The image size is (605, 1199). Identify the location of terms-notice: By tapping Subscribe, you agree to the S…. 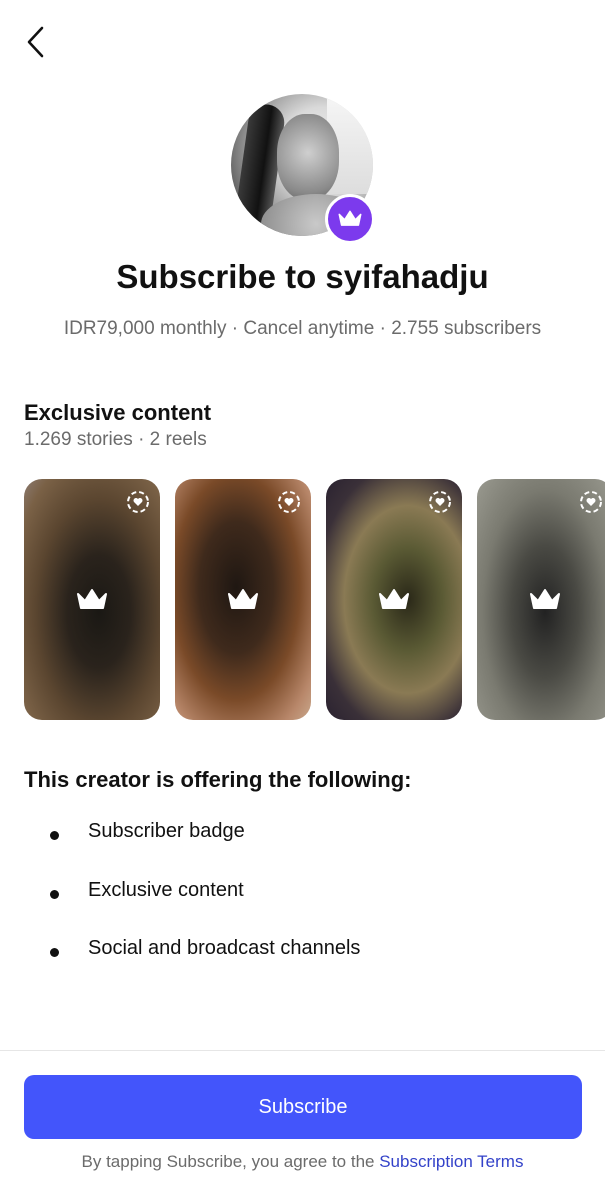
(302, 1162).